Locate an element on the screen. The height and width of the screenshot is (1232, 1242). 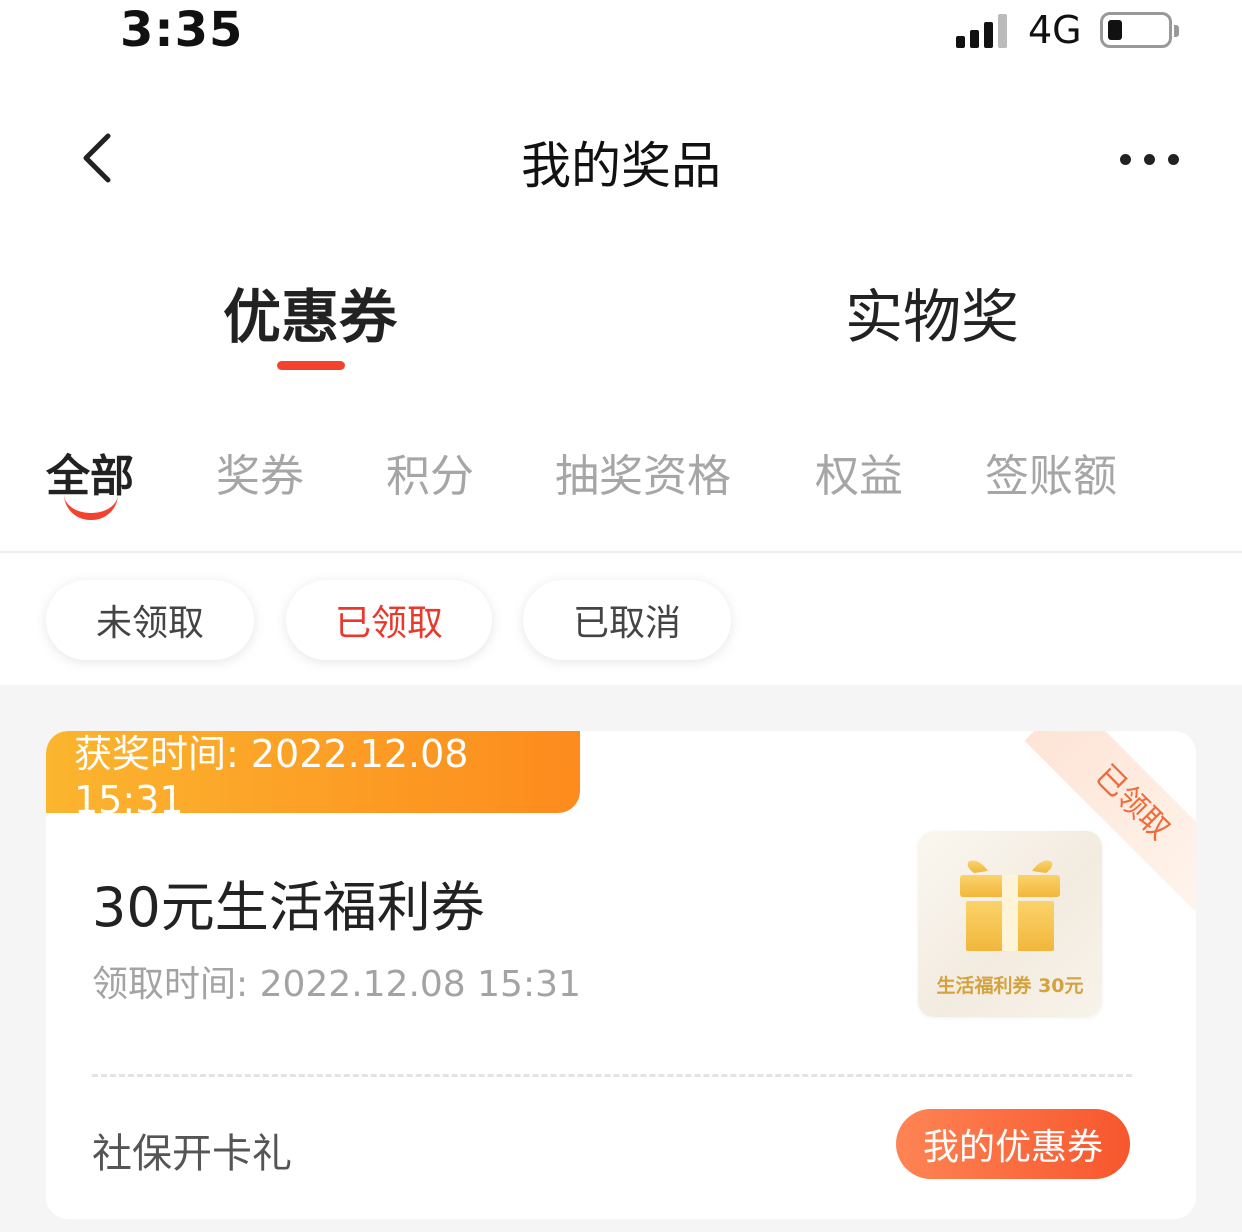
subtab-lottery: 抽奖资格 is located at coordinates (643, 472).